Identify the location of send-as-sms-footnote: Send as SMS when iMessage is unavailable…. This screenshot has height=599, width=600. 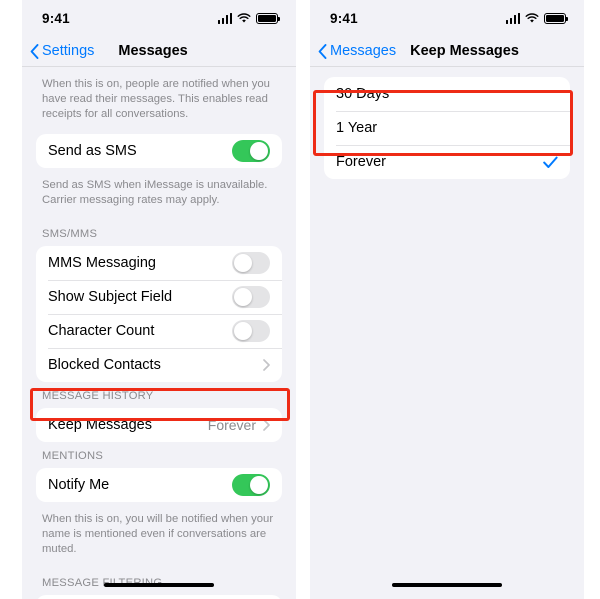
(155, 192).